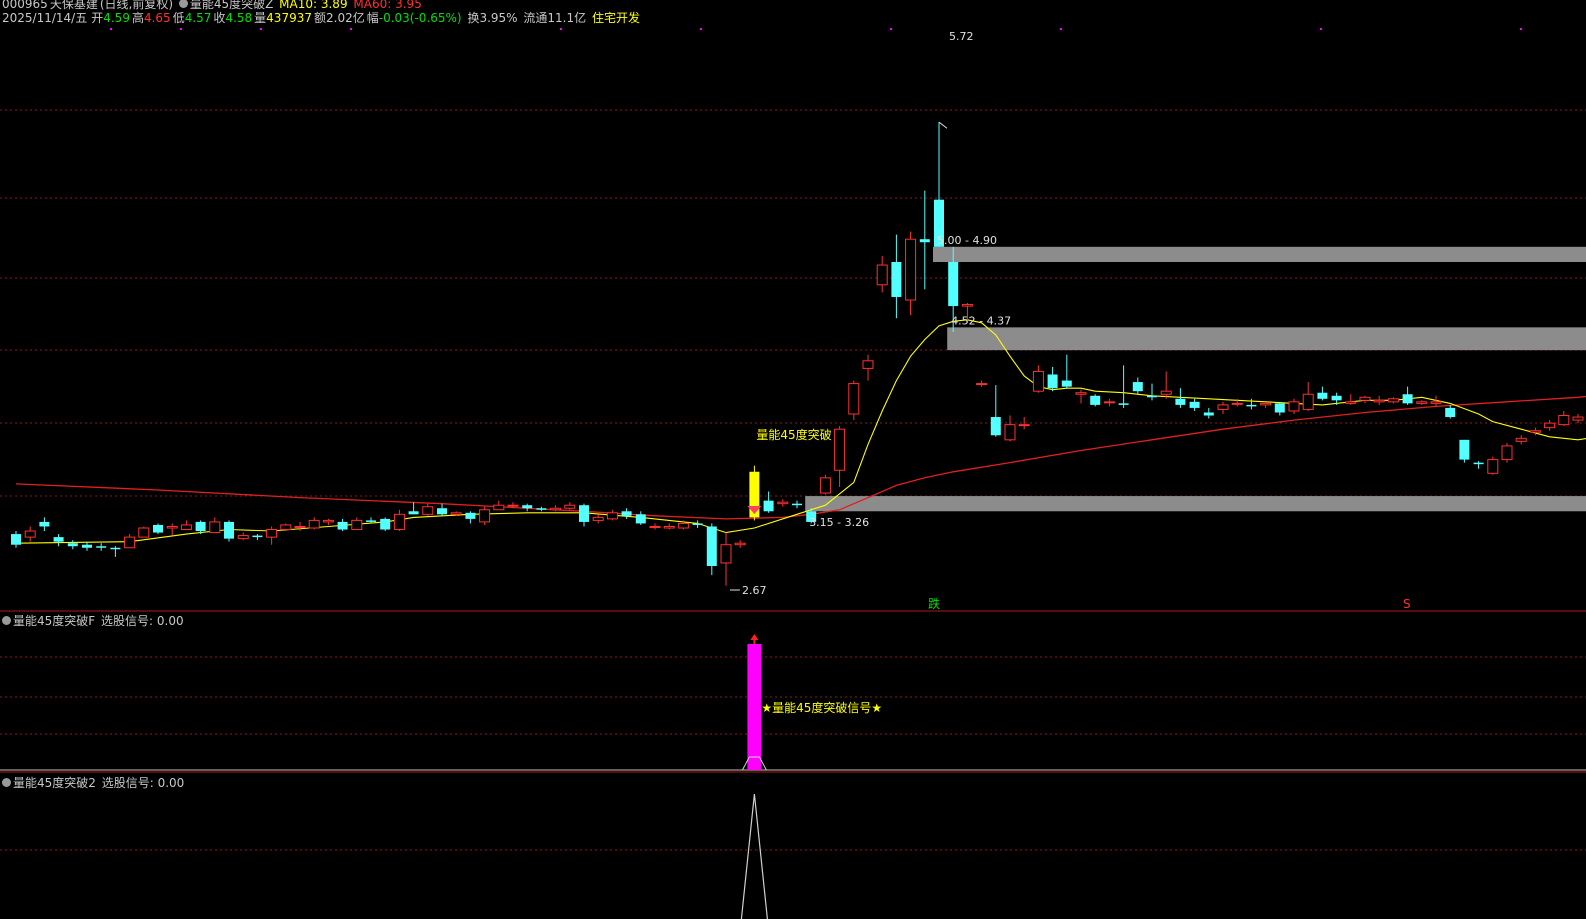  Describe the element at coordinates (143, 783) in the screenshot. I see `panel2-signal-label: 选股信号: 0.00` at that location.